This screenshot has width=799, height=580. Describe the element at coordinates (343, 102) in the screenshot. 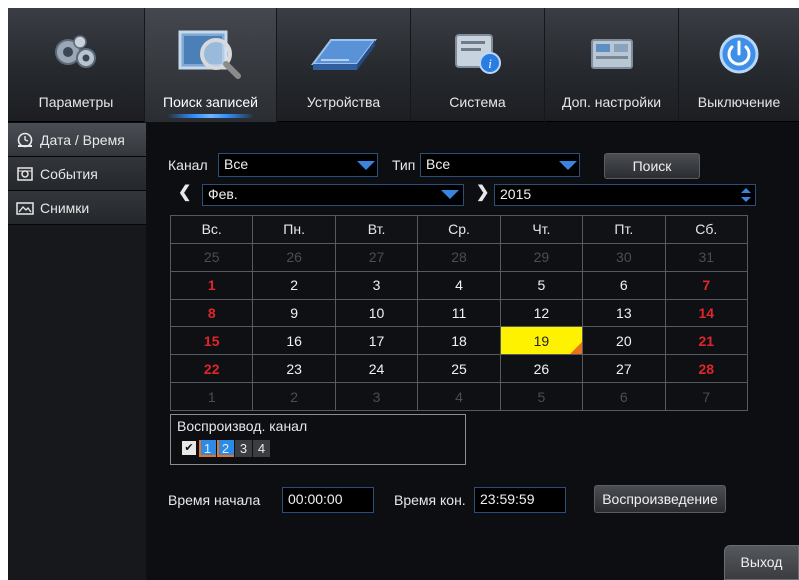

I see `nav-label-devices: Устройства` at that location.